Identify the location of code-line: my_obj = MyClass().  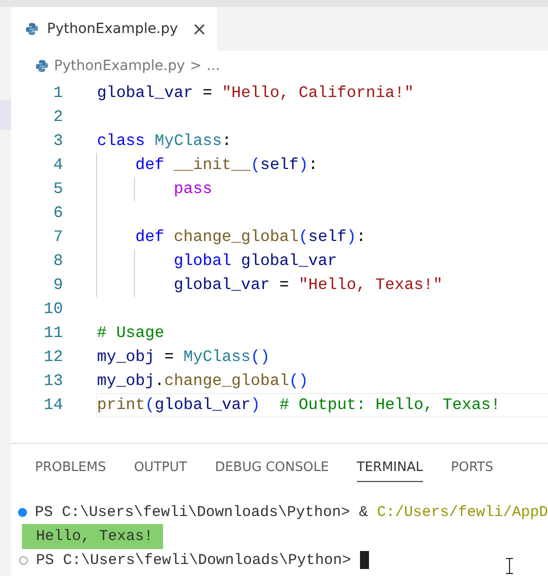
(183, 357).